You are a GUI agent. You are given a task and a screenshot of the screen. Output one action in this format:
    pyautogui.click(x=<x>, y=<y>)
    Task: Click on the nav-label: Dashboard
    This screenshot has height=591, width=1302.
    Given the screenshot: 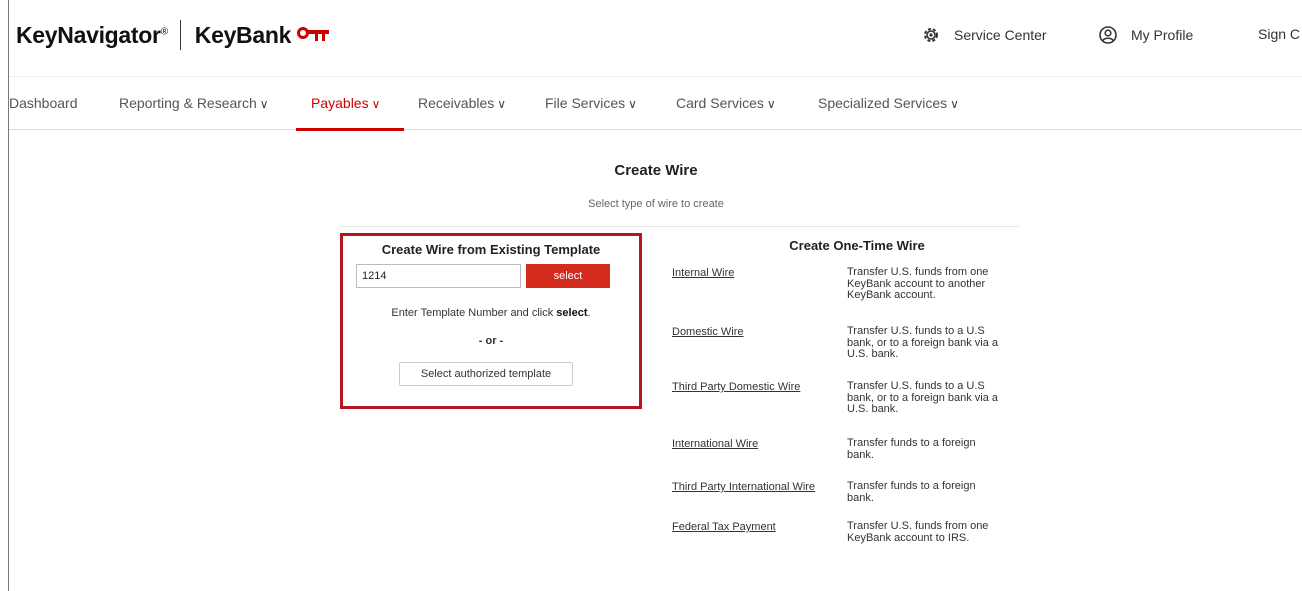 What is the action you would take?
    pyautogui.click(x=43, y=103)
    